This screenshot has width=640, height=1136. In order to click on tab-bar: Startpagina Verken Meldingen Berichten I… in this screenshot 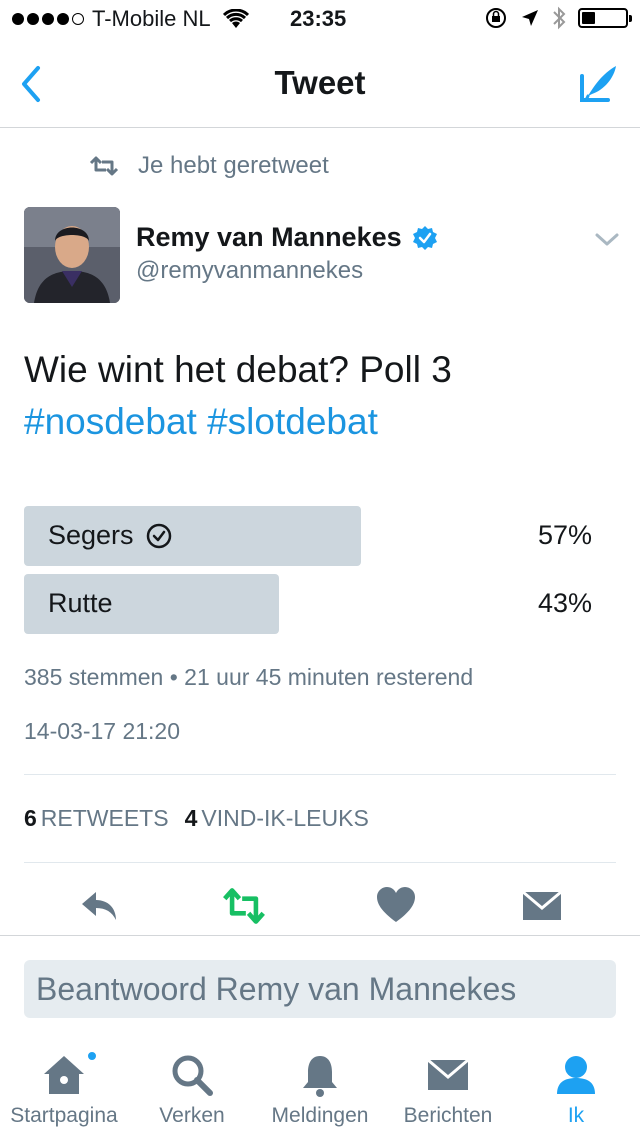, I will do `click(320, 1088)`.